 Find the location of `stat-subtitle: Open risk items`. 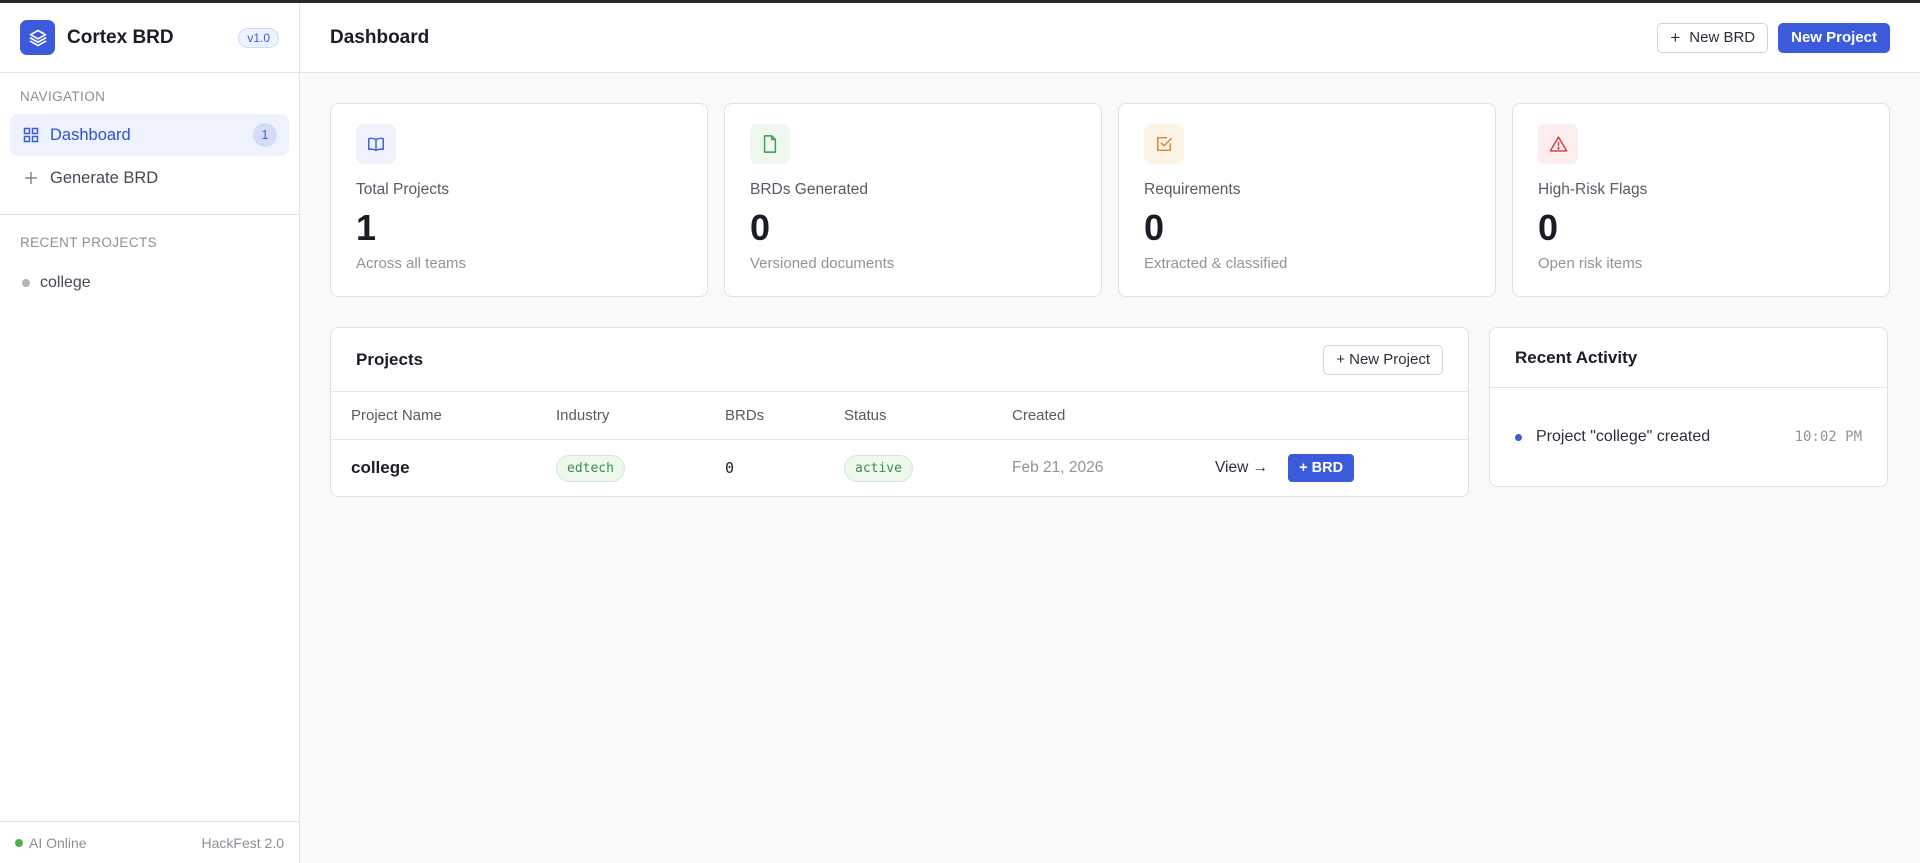

stat-subtitle: Open risk items is located at coordinates (1590, 263).